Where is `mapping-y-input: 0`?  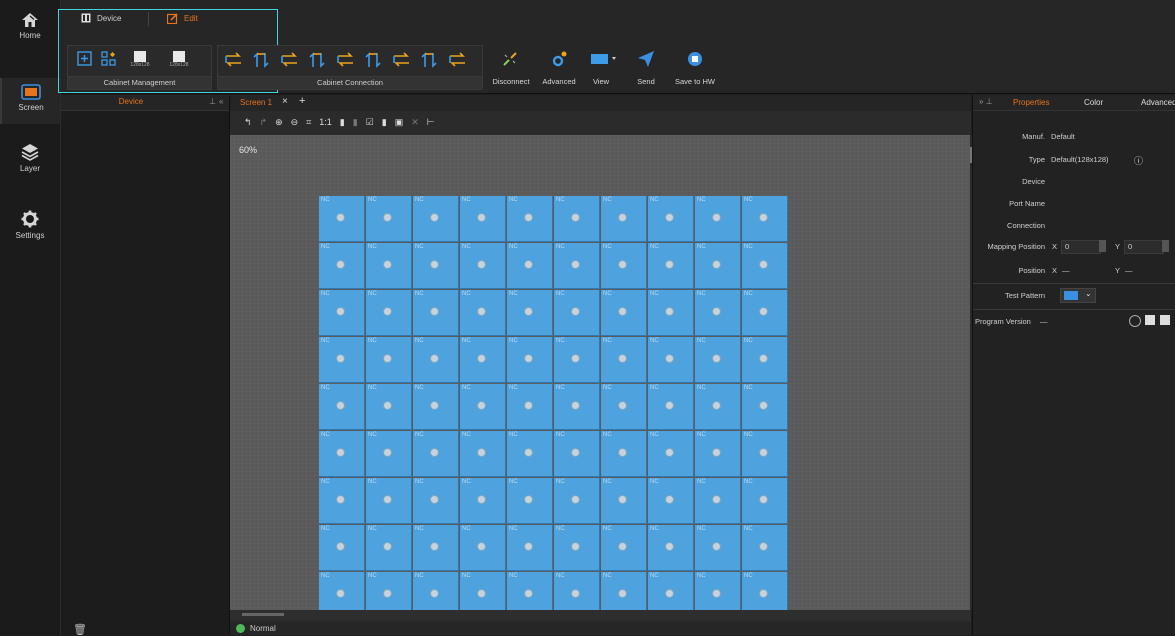
mapping-y-input: 0 is located at coordinates (1144, 247).